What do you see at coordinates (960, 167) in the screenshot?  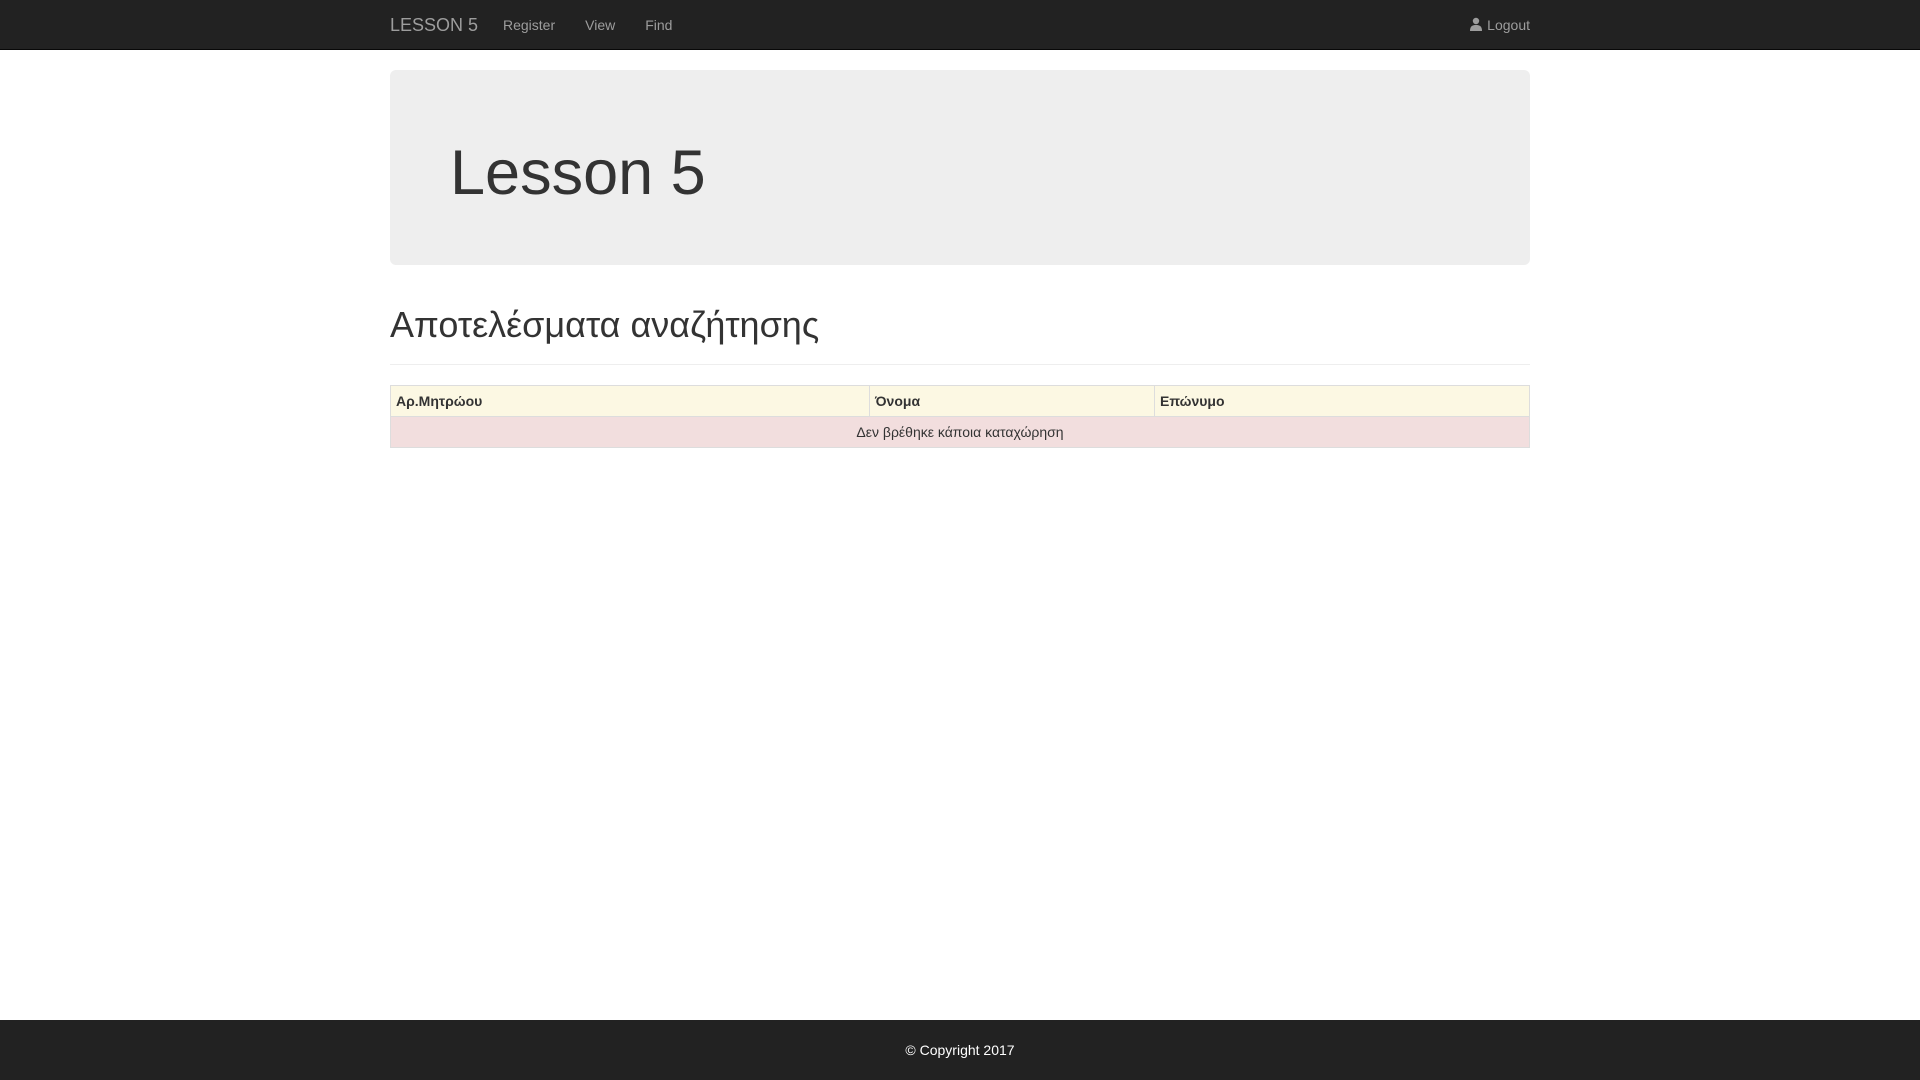 I see `jumbotron: Lesson 5` at bounding box center [960, 167].